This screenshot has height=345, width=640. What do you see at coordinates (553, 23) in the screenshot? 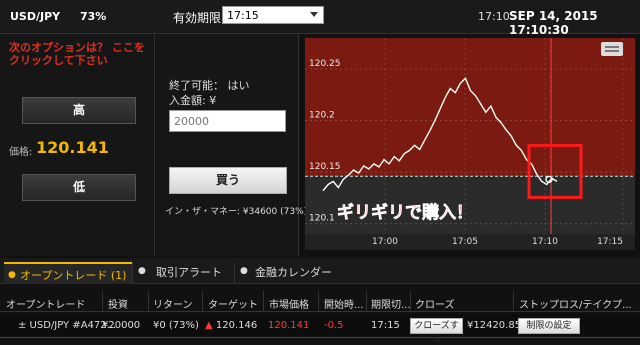
I see `clock-datetime: SEP 14, 2015 17:10:30` at bounding box center [553, 23].